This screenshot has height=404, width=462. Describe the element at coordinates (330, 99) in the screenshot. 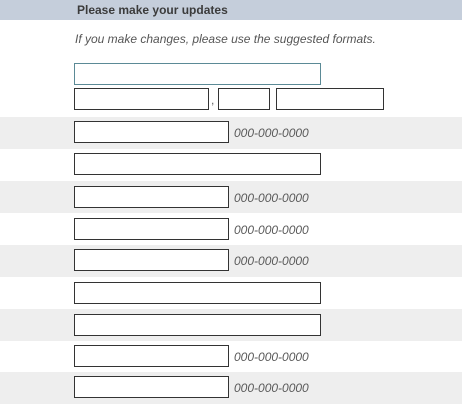

I see `zip-field` at that location.